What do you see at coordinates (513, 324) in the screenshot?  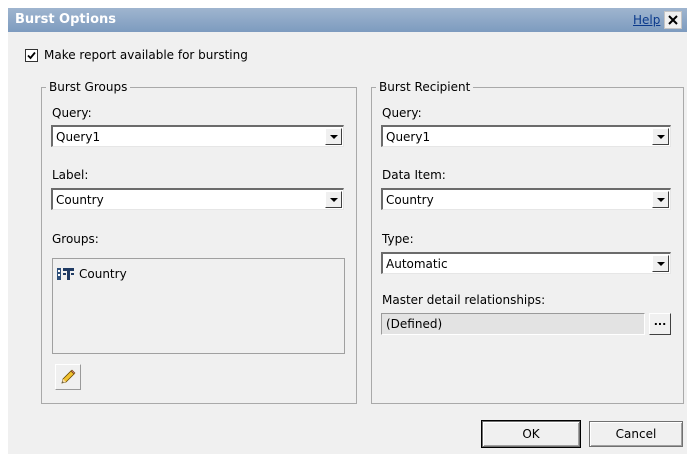 I see `master-detail-field: (Defined)` at bounding box center [513, 324].